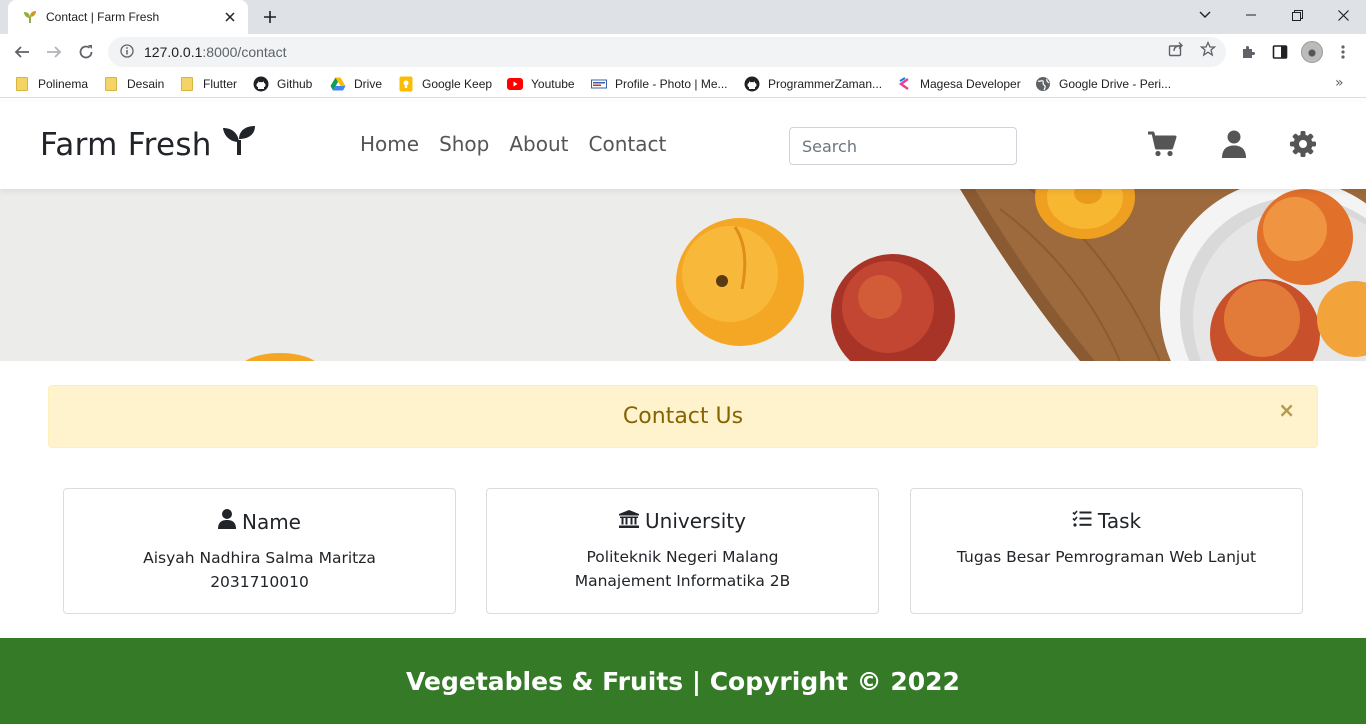  Describe the element at coordinates (226, 521) in the screenshot. I see `user-icon` at that location.